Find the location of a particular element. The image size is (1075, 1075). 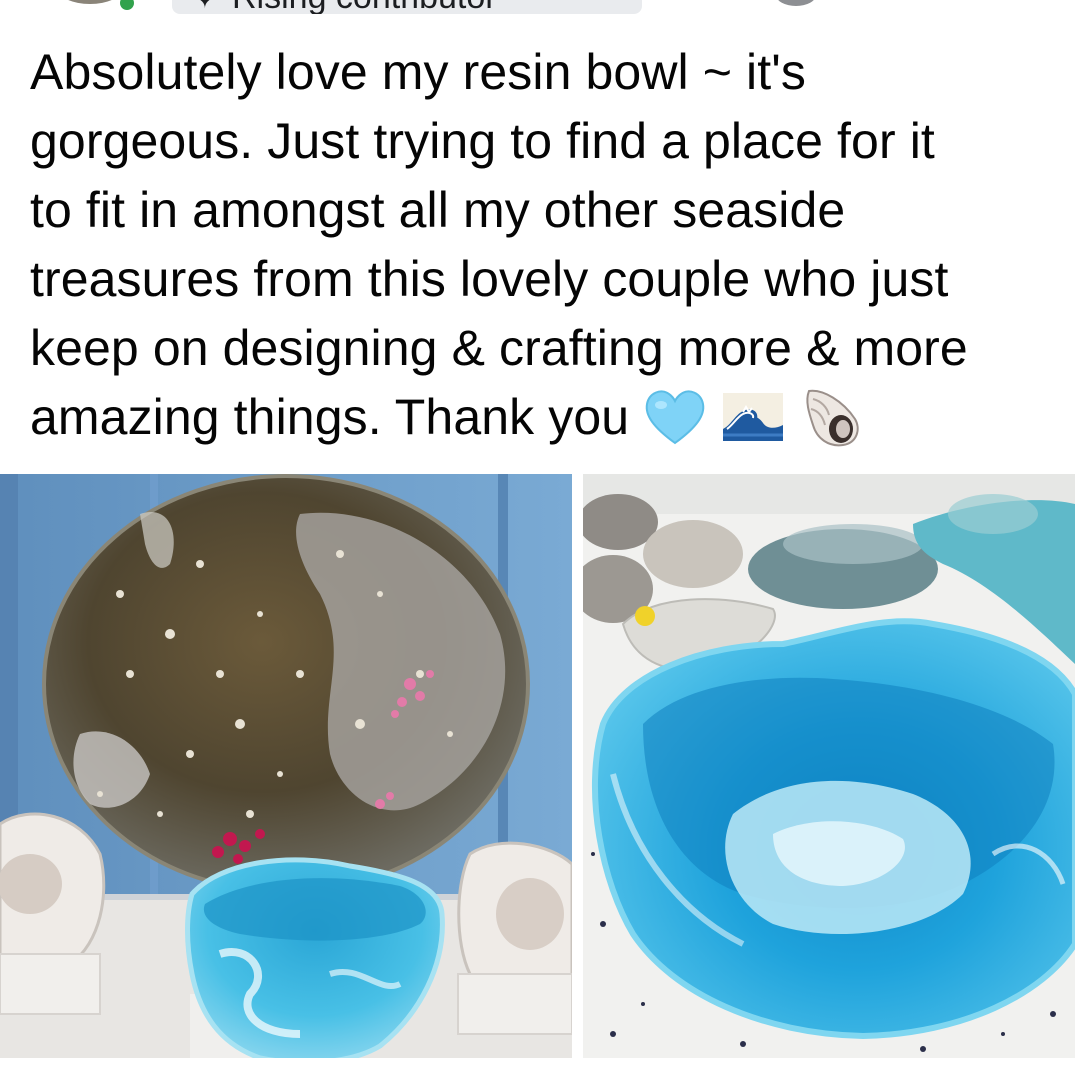

badge-label: Rising contributor is located at coordinates (364, 7).